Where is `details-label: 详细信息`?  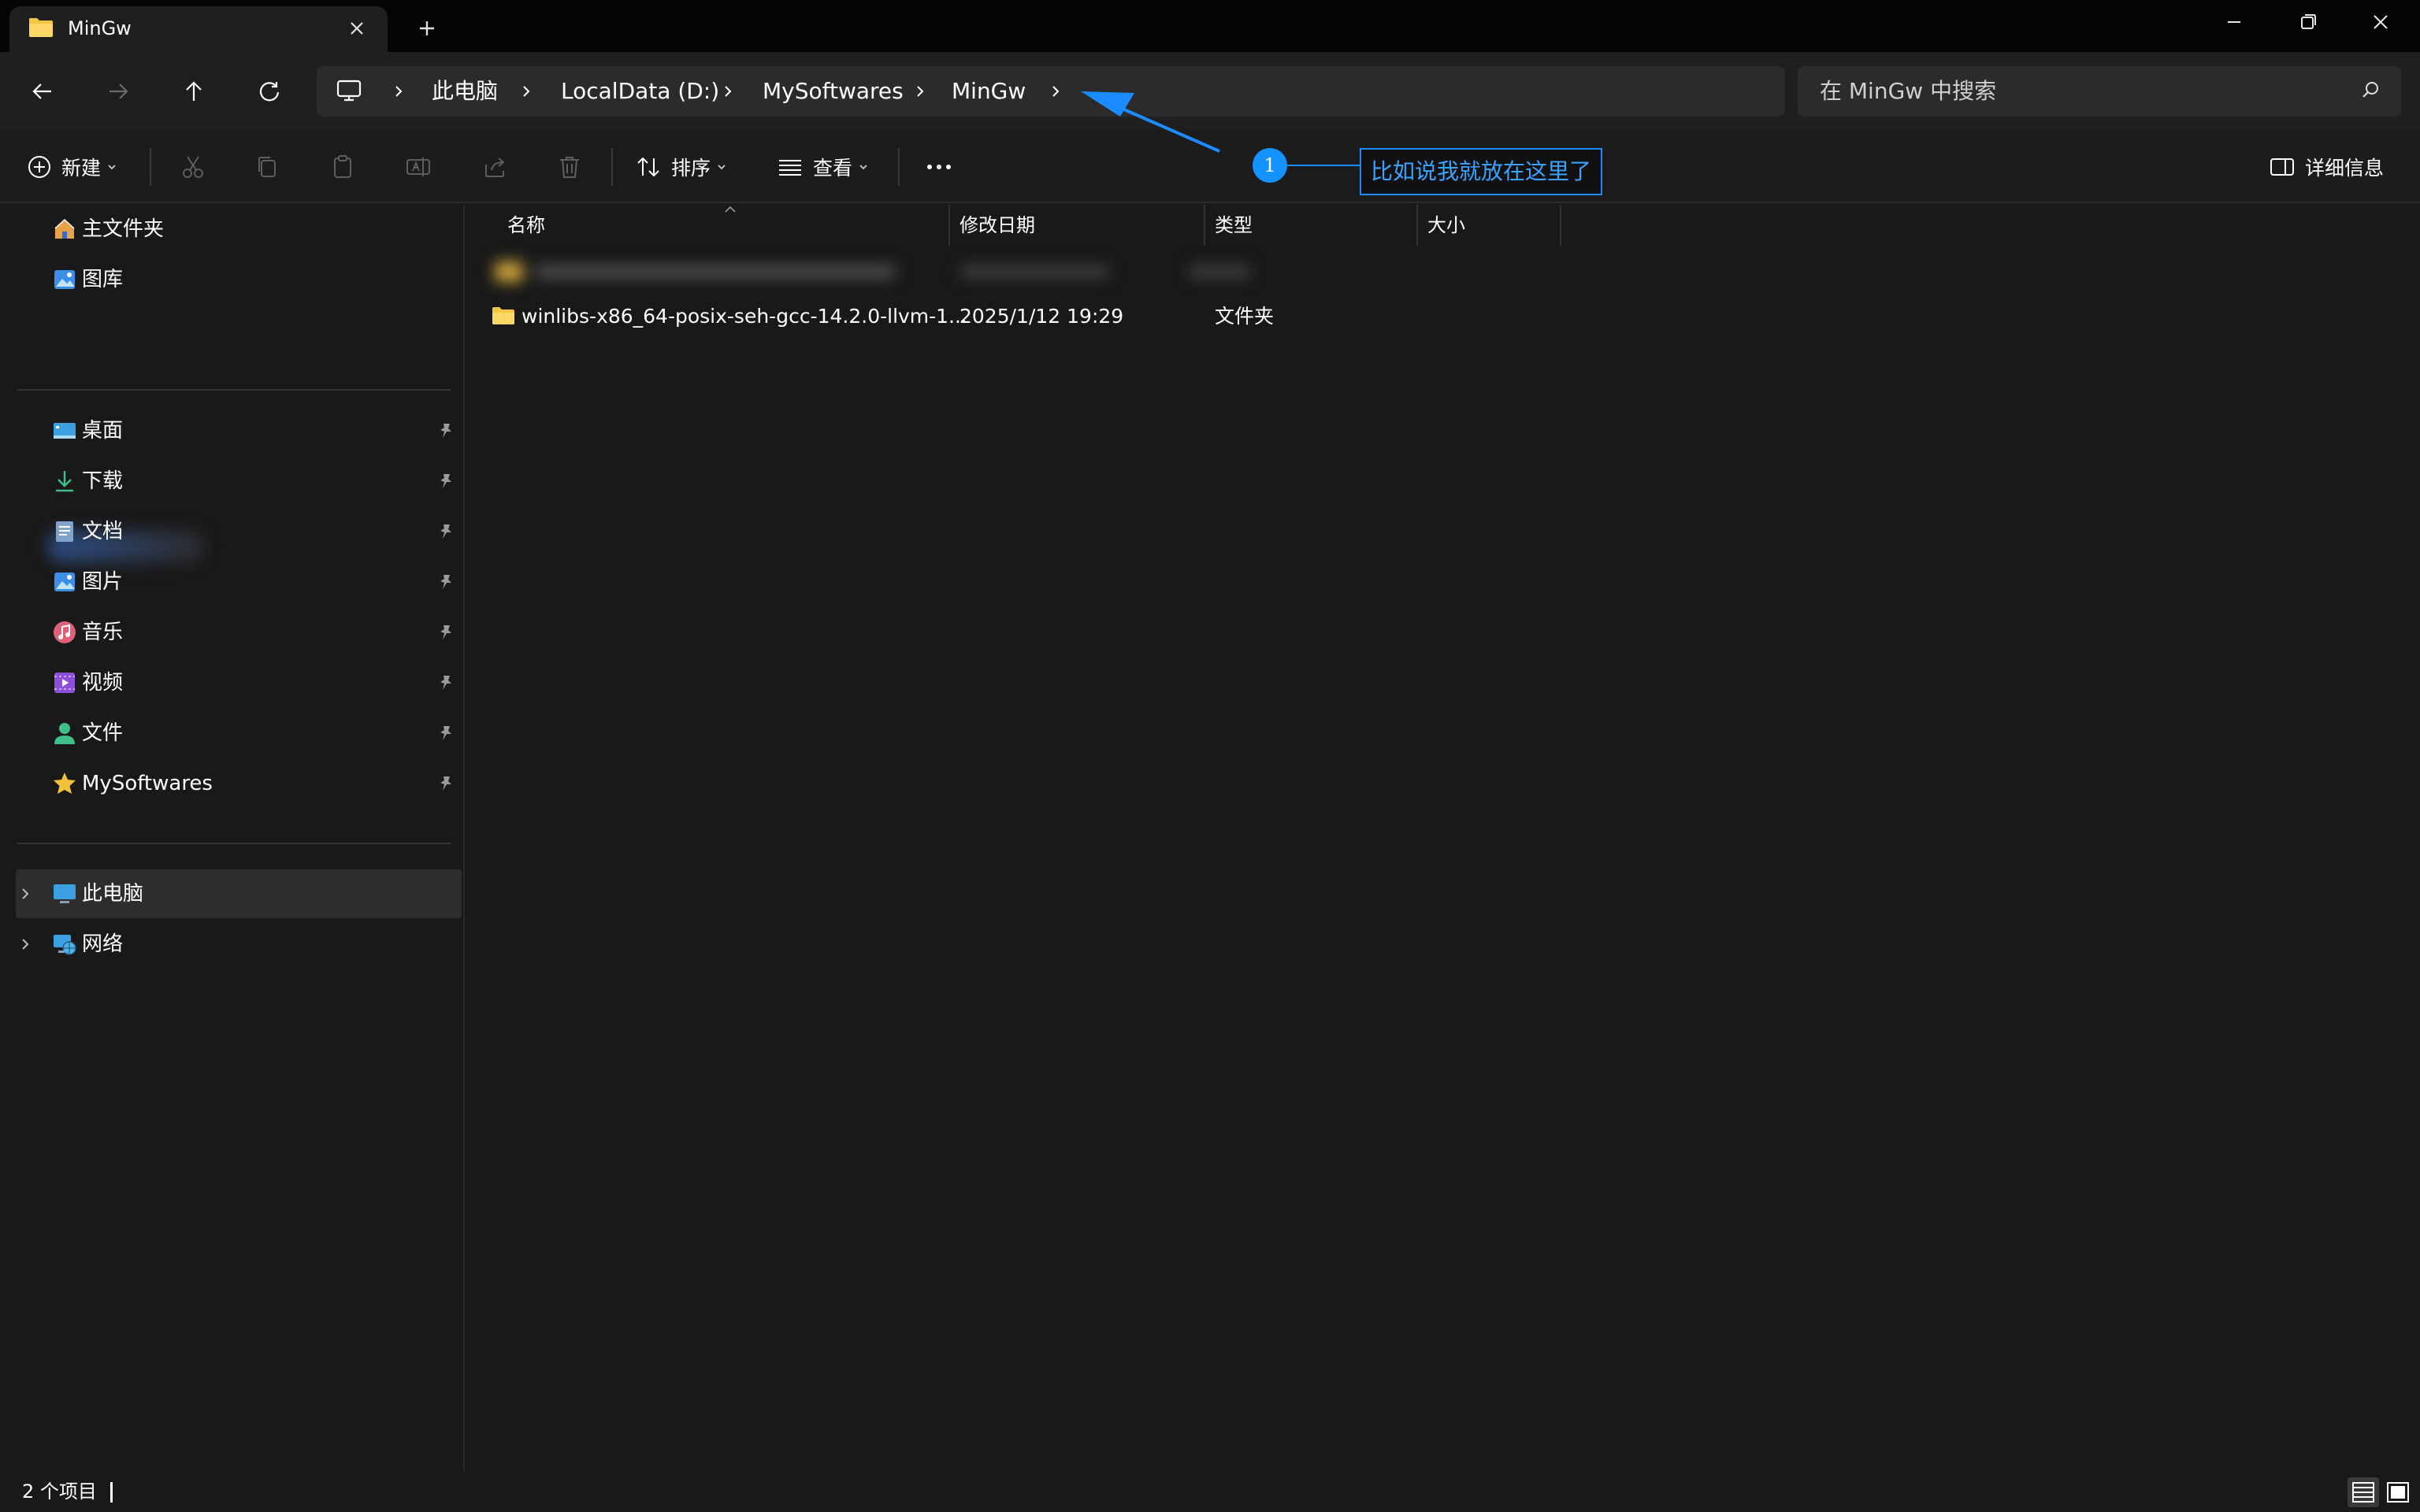
details-label: 详细信息 is located at coordinates (2345, 168).